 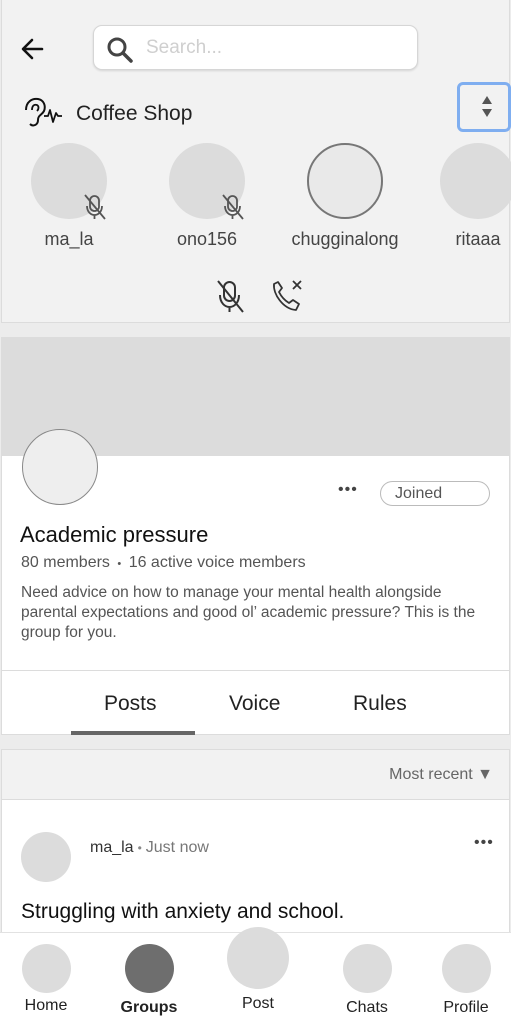 I want to click on speaker-avatar-speaking, so click(x=345, y=181).